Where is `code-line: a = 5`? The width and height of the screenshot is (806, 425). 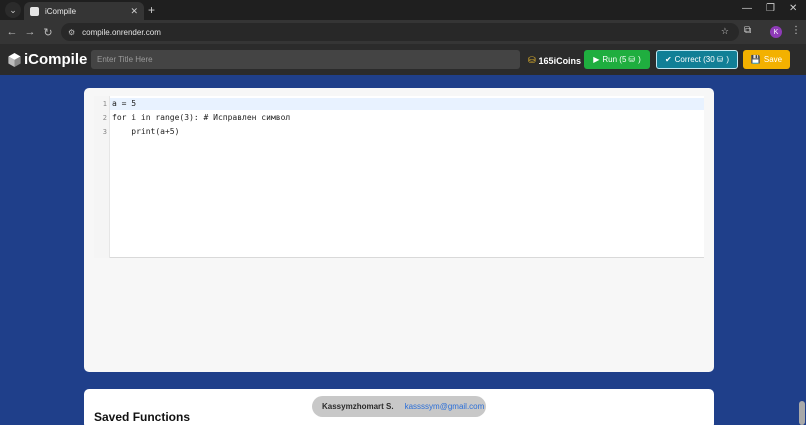 code-line: a = 5 is located at coordinates (124, 103).